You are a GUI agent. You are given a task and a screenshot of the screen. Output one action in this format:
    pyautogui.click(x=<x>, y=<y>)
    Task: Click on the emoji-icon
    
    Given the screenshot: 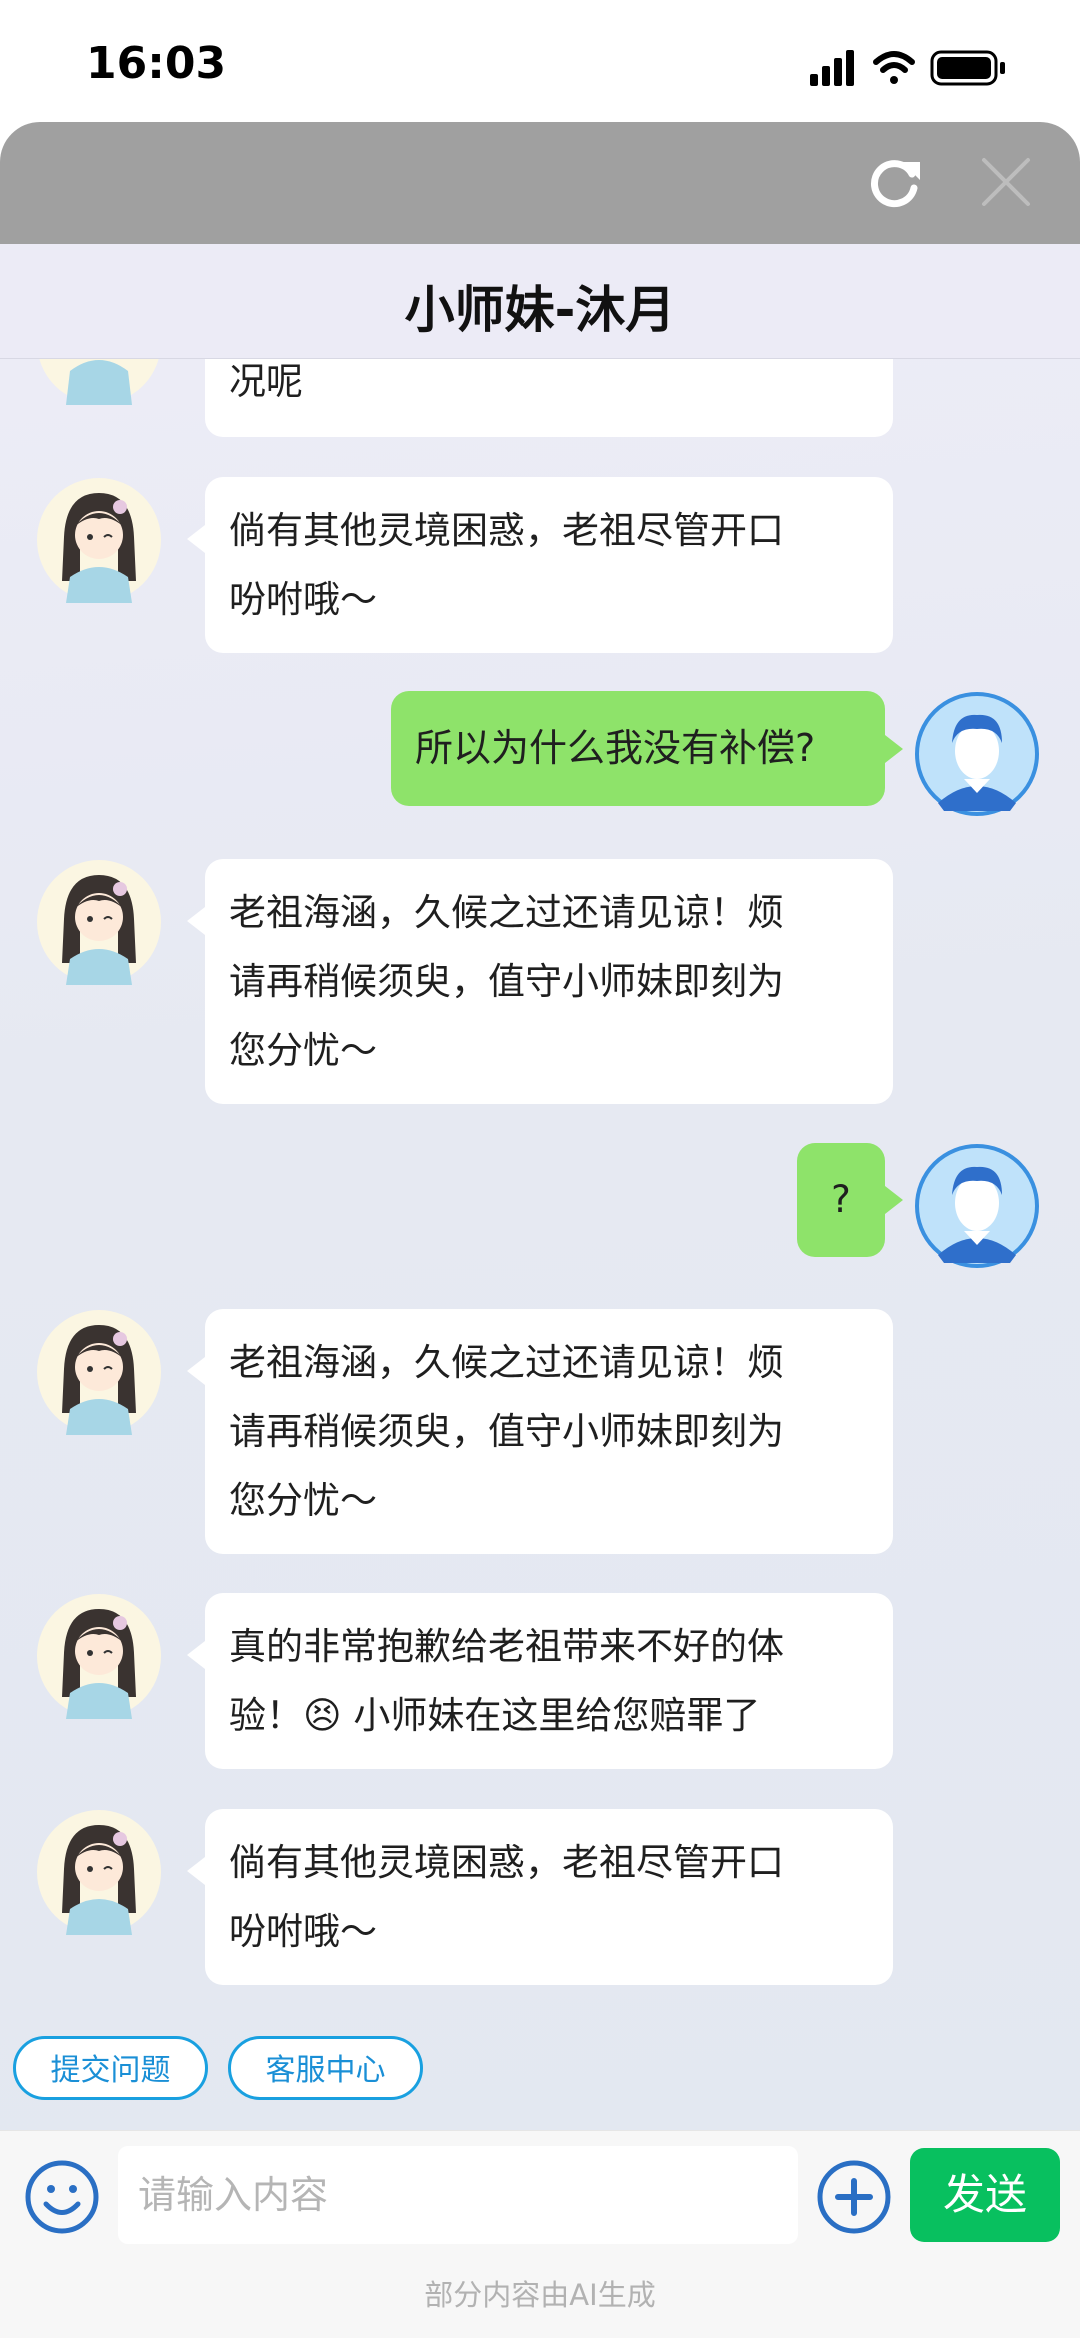 What is the action you would take?
    pyautogui.click(x=62, y=2197)
    